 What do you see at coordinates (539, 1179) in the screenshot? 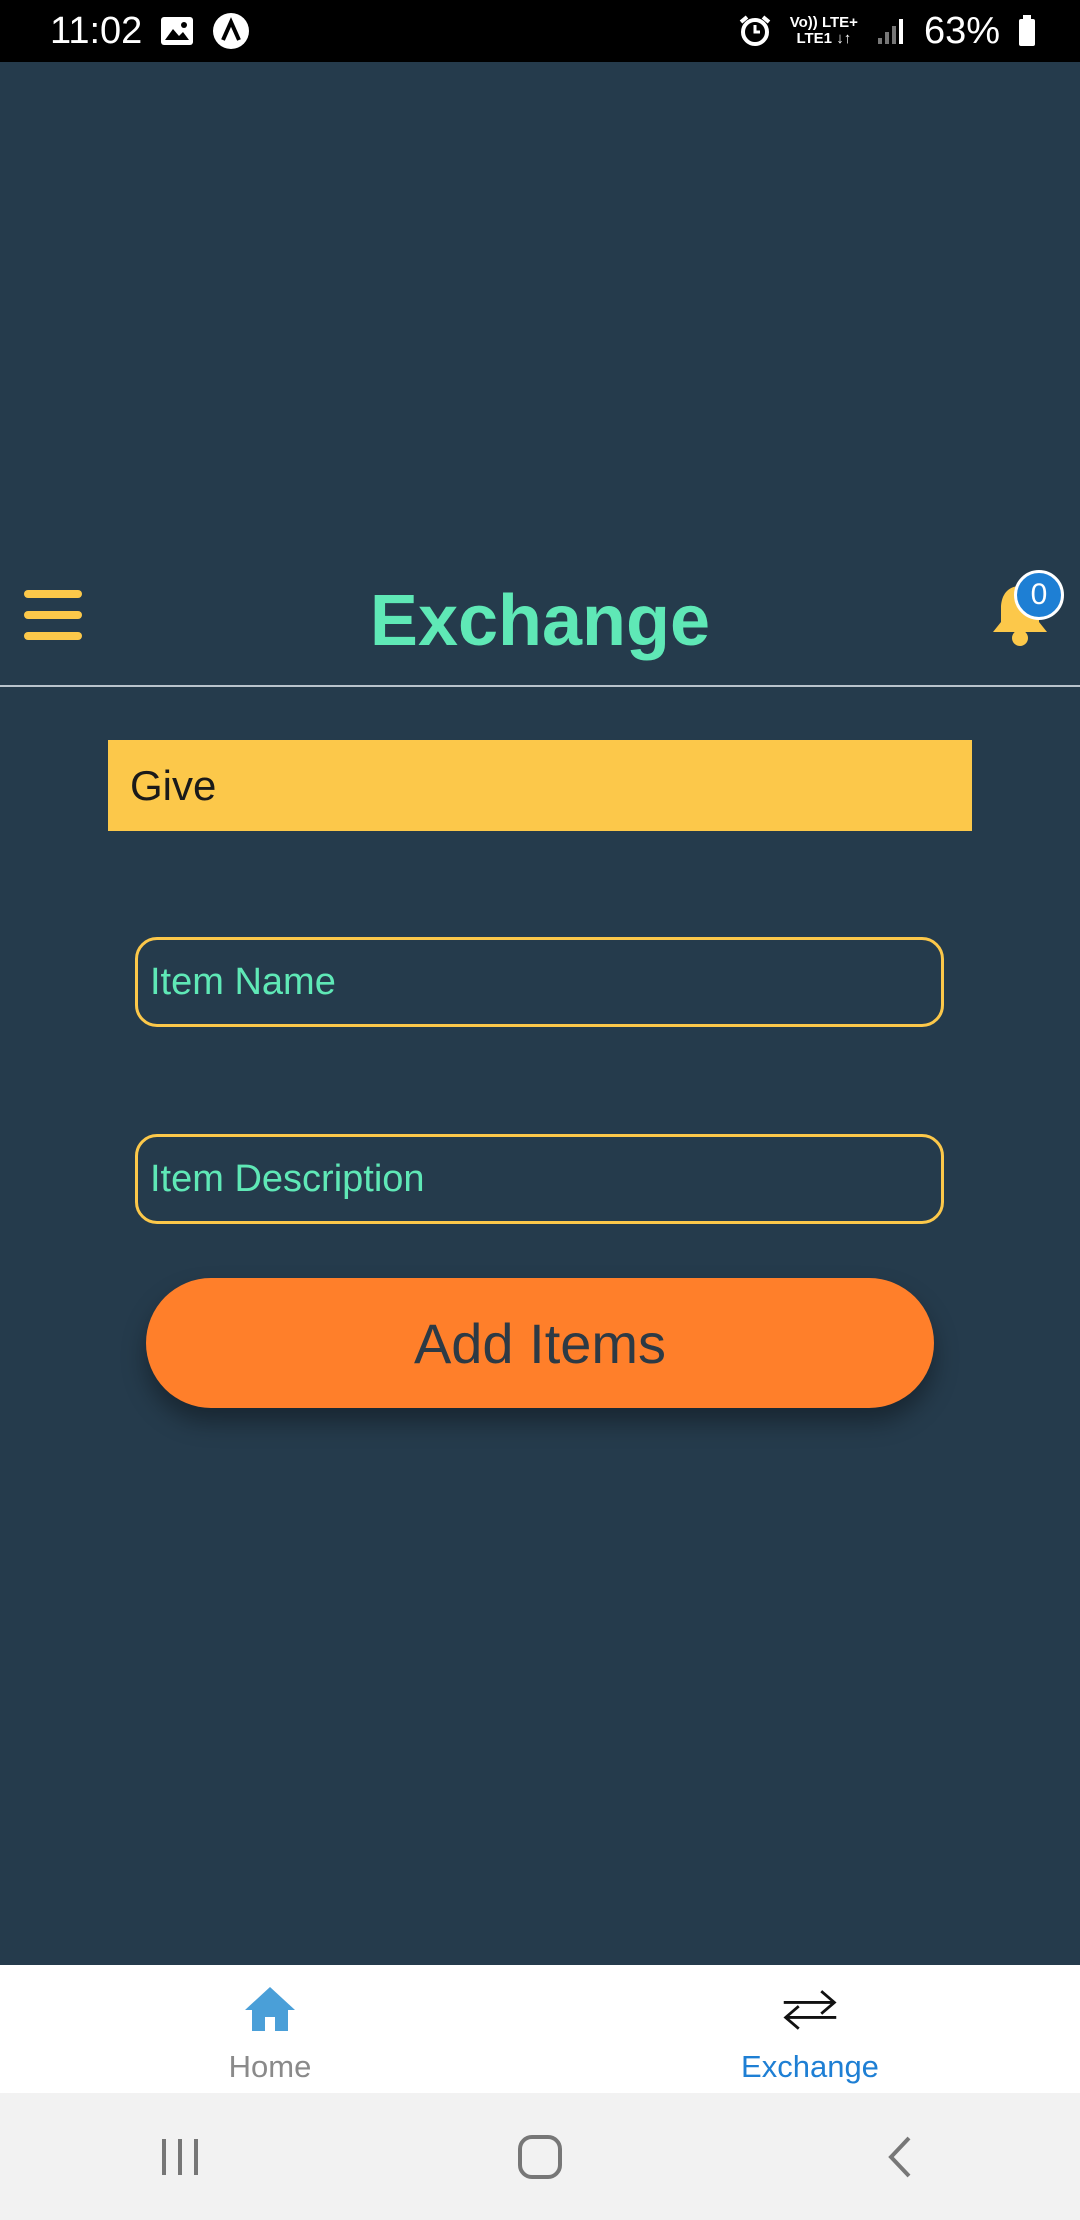
I see `item-description-input` at bounding box center [539, 1179].